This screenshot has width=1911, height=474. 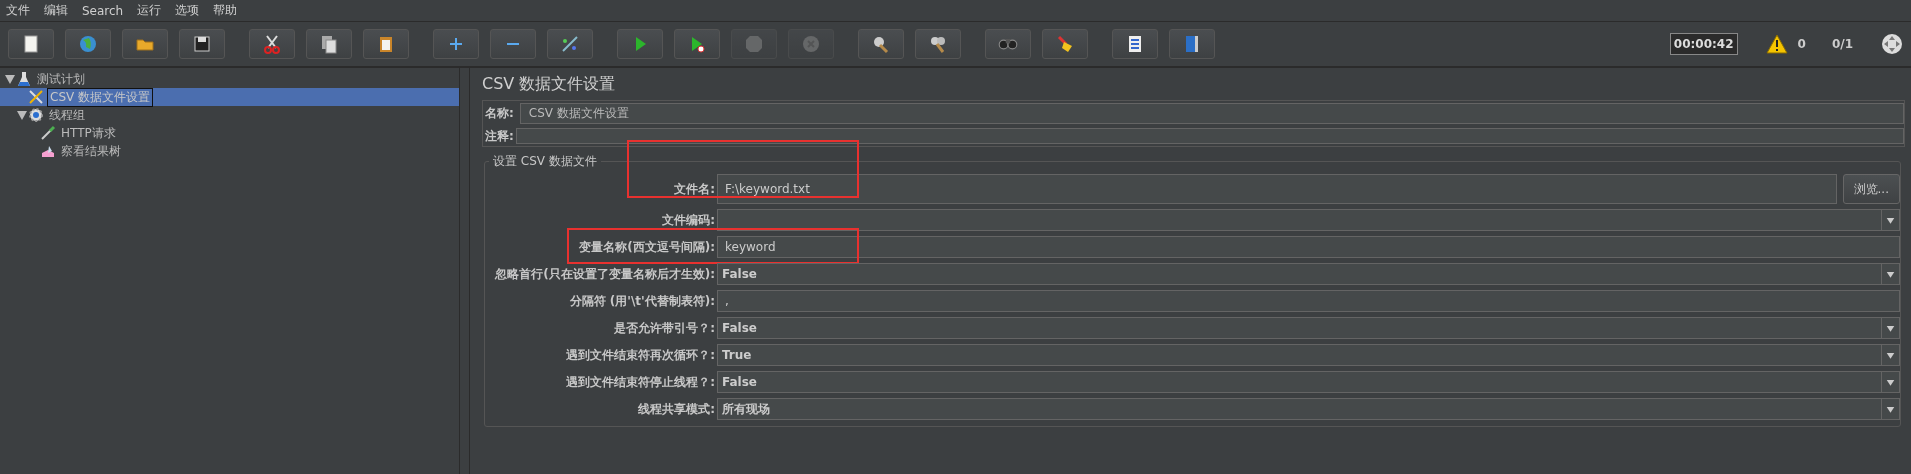 What do you see at coordinates (688, 220) in the screenshot?
I see `field-label: 文件编码:` at bounding box center [688, 220].